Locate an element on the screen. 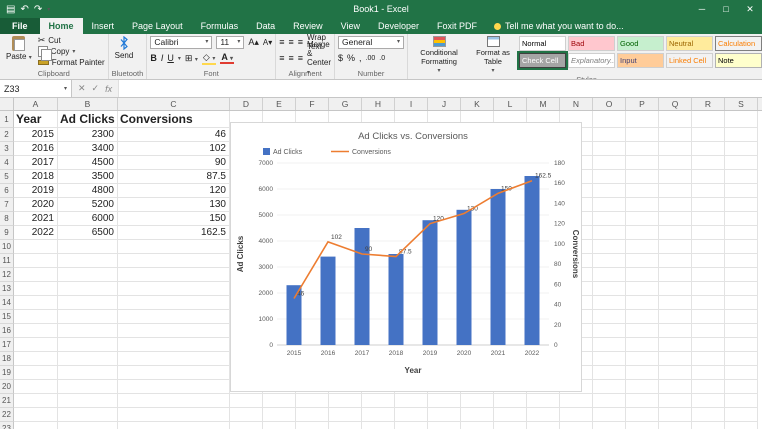 The height and width of the screenshot is (429, 762). row-header-17: 17 is located at coordinates (7, 345).